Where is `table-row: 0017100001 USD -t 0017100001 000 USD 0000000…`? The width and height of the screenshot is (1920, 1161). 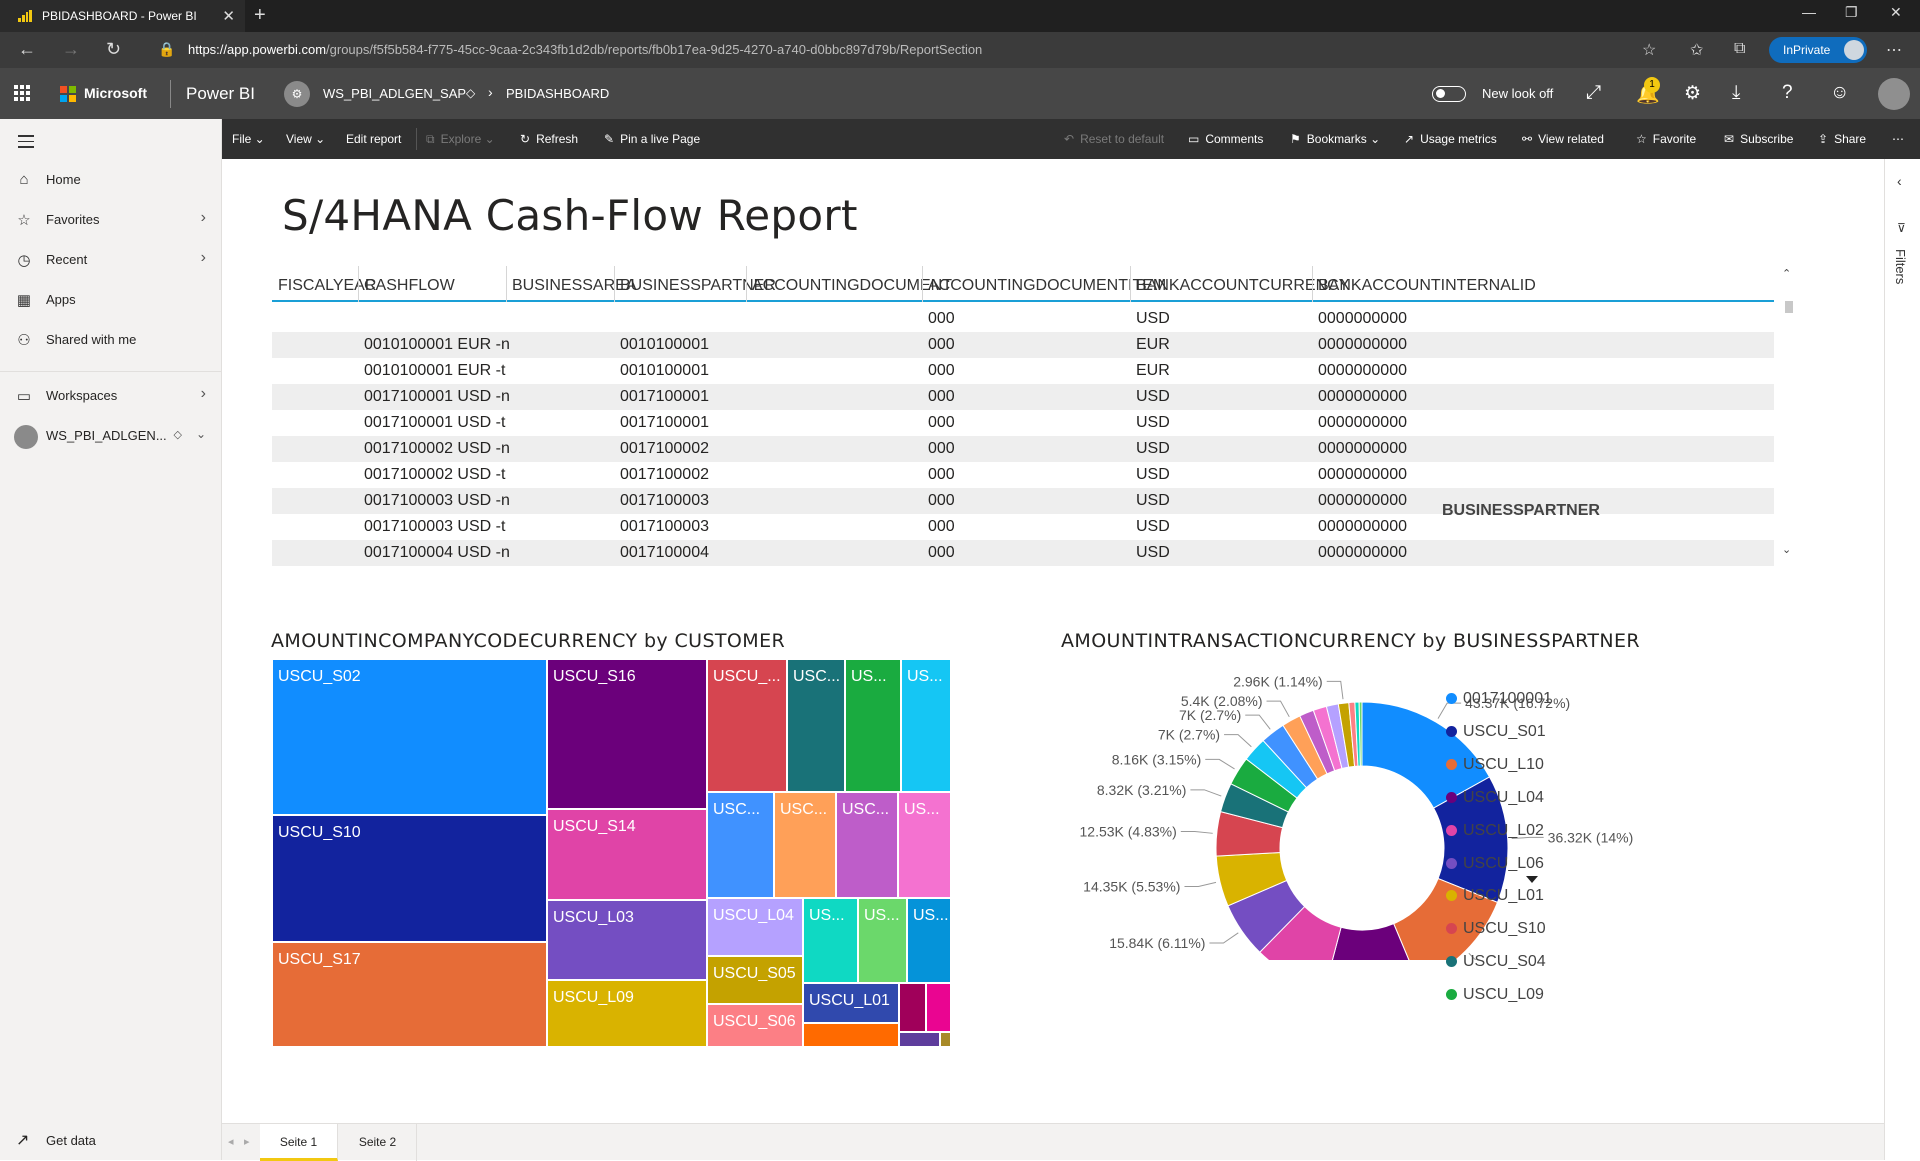 table-row: 0017100001 USD -t 0017100001 000 USD 0000000… is located at coordinates (1023, 423).